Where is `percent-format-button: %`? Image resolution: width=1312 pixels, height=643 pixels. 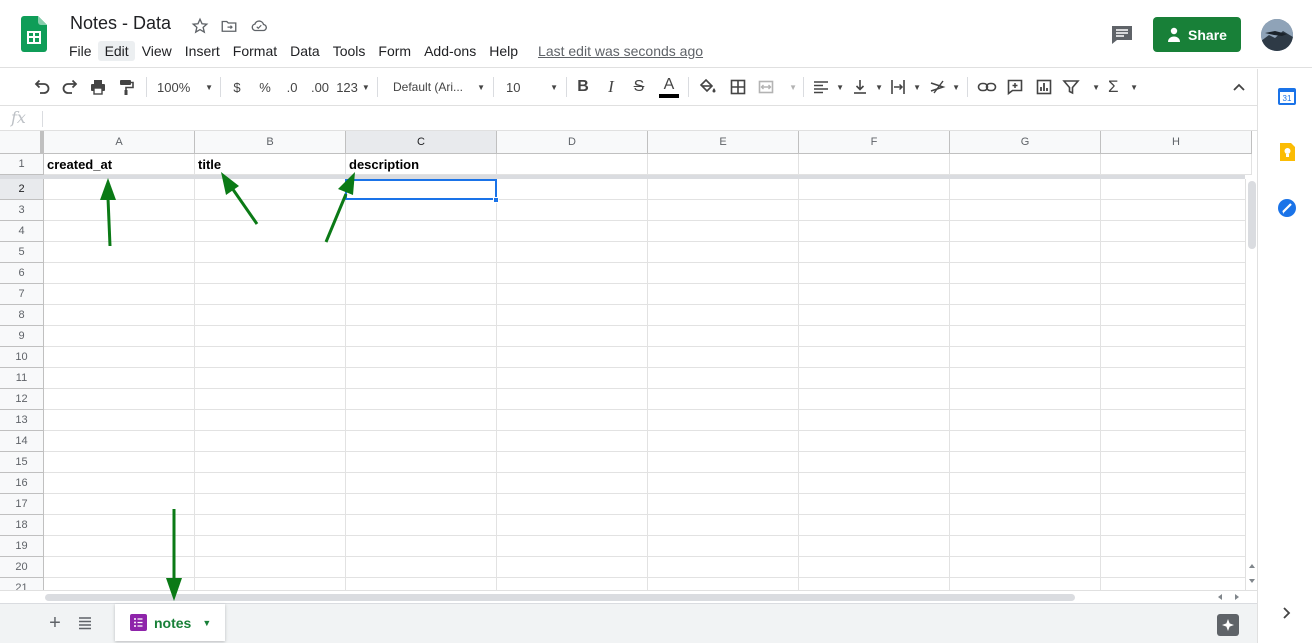
percent-format-button: % is located at coordinates (265, 87).